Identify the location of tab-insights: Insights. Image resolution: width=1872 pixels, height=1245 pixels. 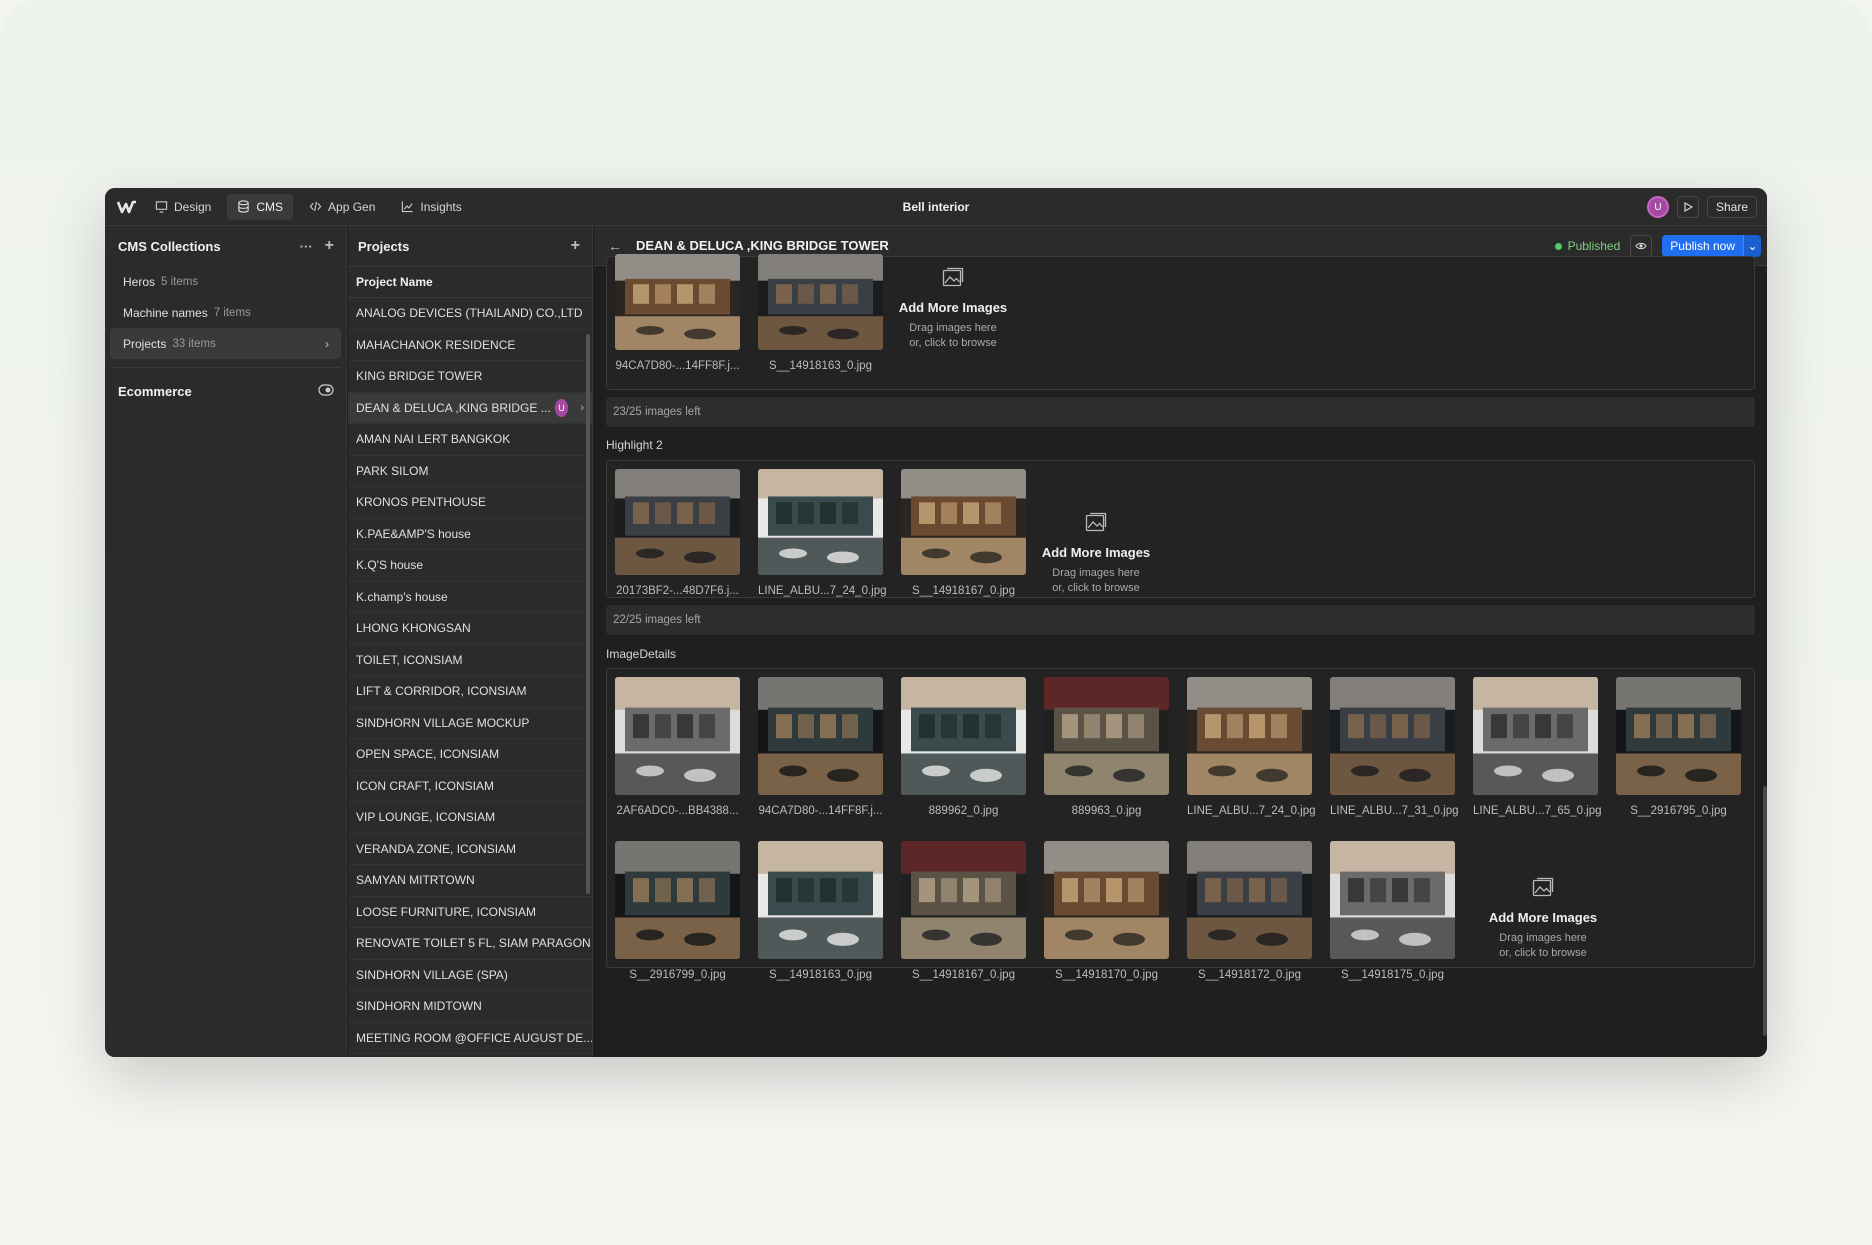
(431, 207).